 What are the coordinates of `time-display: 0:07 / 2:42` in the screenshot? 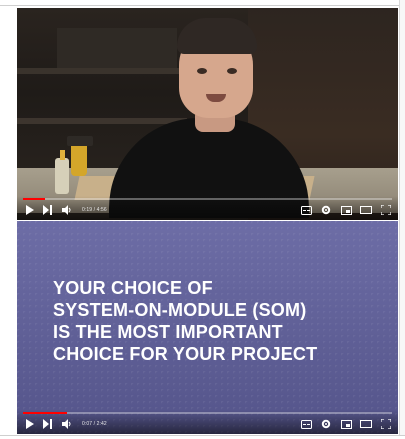 It's located at (94, 424).